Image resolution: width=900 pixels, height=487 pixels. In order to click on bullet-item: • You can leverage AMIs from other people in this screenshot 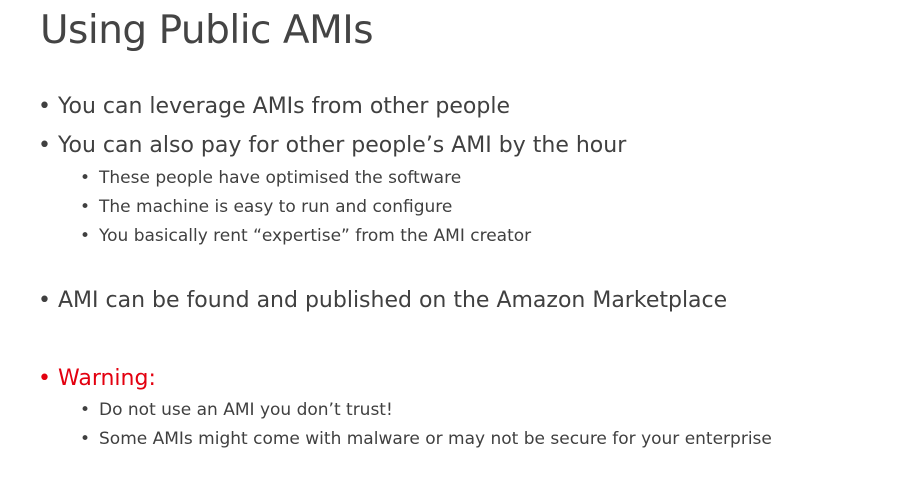, I will do `click(274, 107)`.